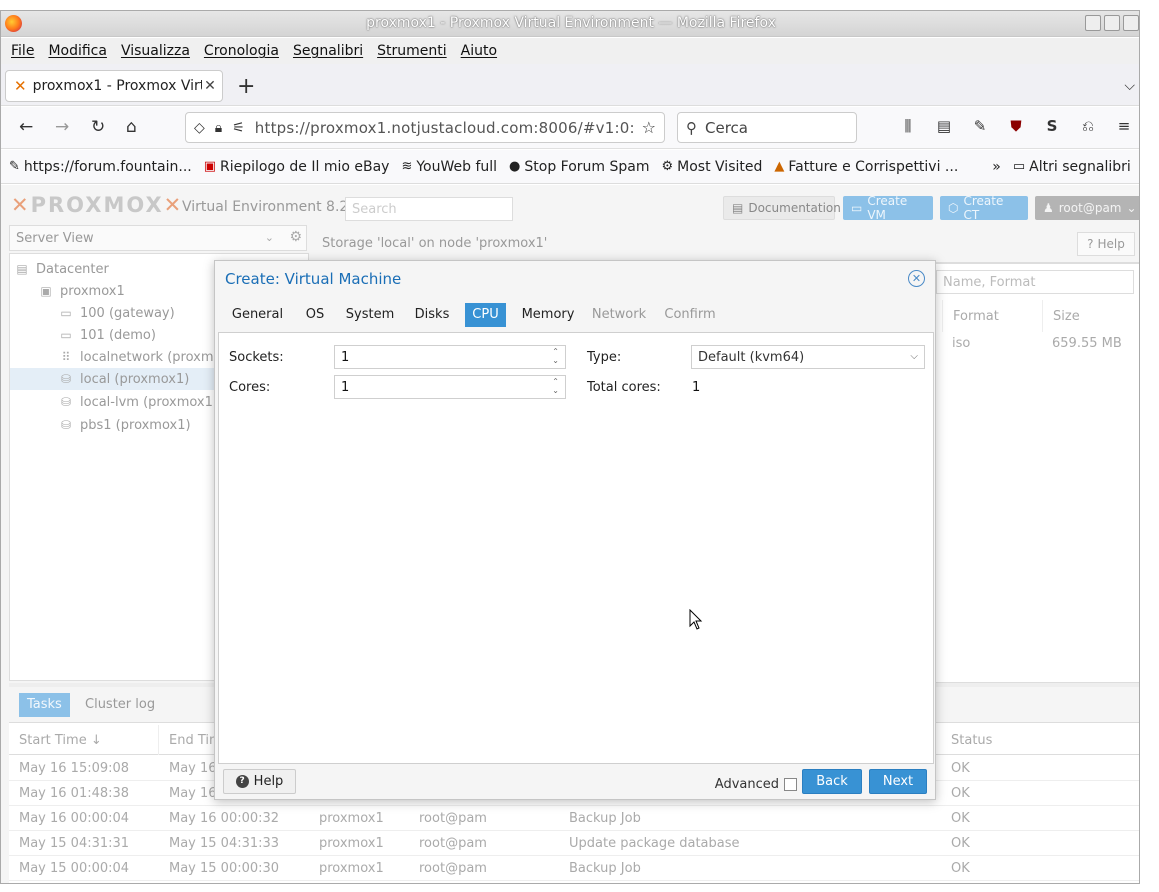  What do you see at coordinates (158, 238) in the screenshot?
I see `server-view-select: Server View ⌄ ⚙` at bounding box center [158, 238].